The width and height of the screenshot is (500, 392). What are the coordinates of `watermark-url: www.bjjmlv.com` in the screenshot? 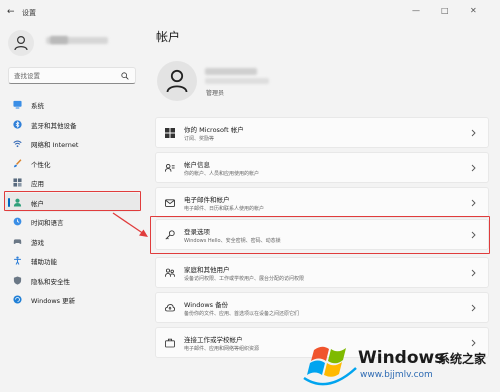 It's located at (396, 375).